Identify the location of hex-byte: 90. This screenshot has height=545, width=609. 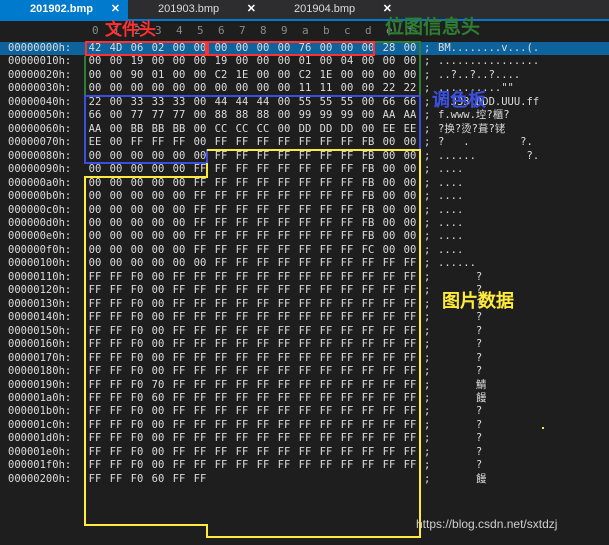
(137, 75).